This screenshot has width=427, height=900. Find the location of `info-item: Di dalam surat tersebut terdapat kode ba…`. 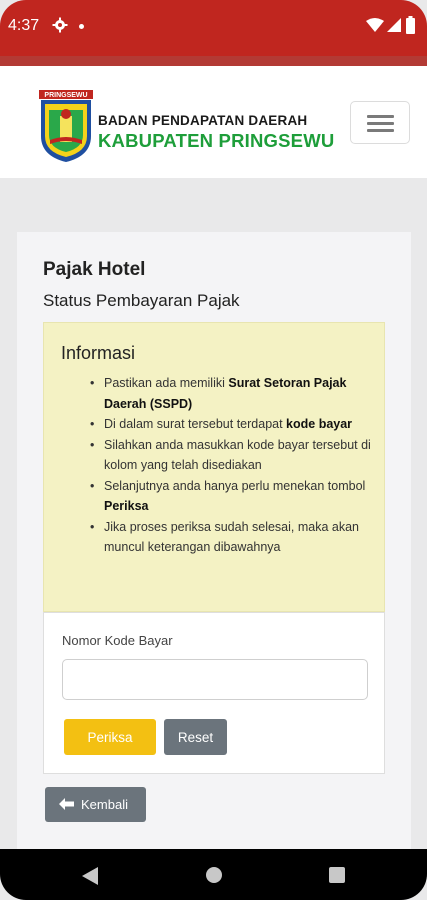

info-item: Di dalam surat tersebut terdapat kode ba… is located at coordinates (232, 424).